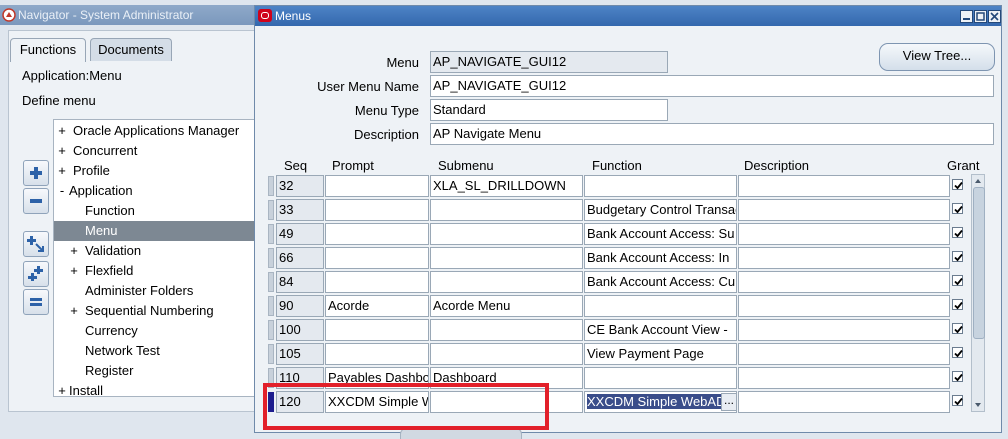  What do you see at coordinates (994, 16) in the screenshot?
I see `close-button` at bounding box center [994, 16].